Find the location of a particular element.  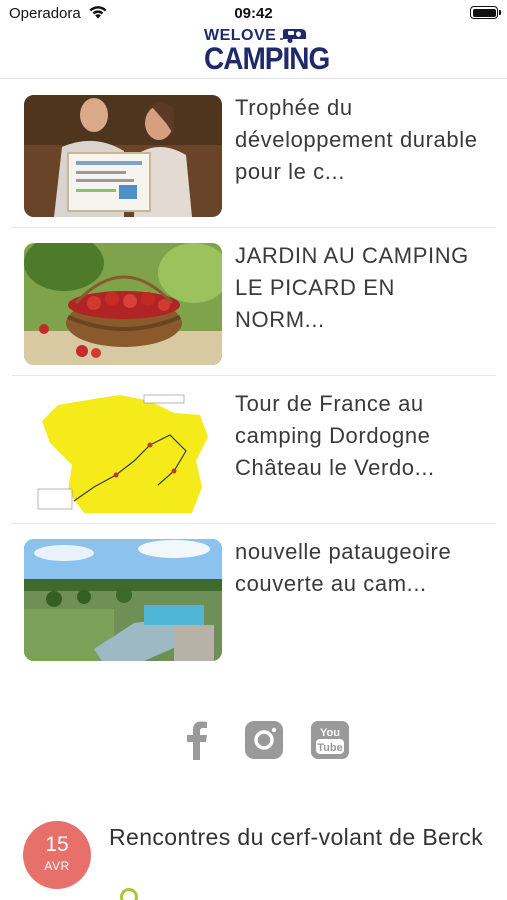

welovecamping-logo: WELOVE CAMPING is located at coordinates (267, 51).